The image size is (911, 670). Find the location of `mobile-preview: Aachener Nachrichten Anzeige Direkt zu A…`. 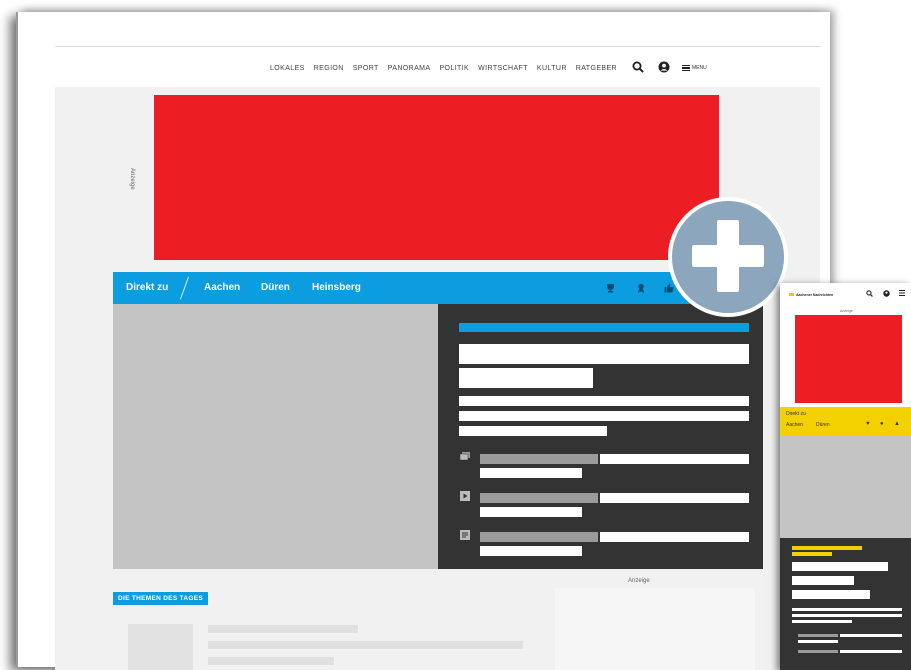

mobile-preview: Aachener Nachrichten Anzeige Direkt zu A… is located at coordinates (845, 476).